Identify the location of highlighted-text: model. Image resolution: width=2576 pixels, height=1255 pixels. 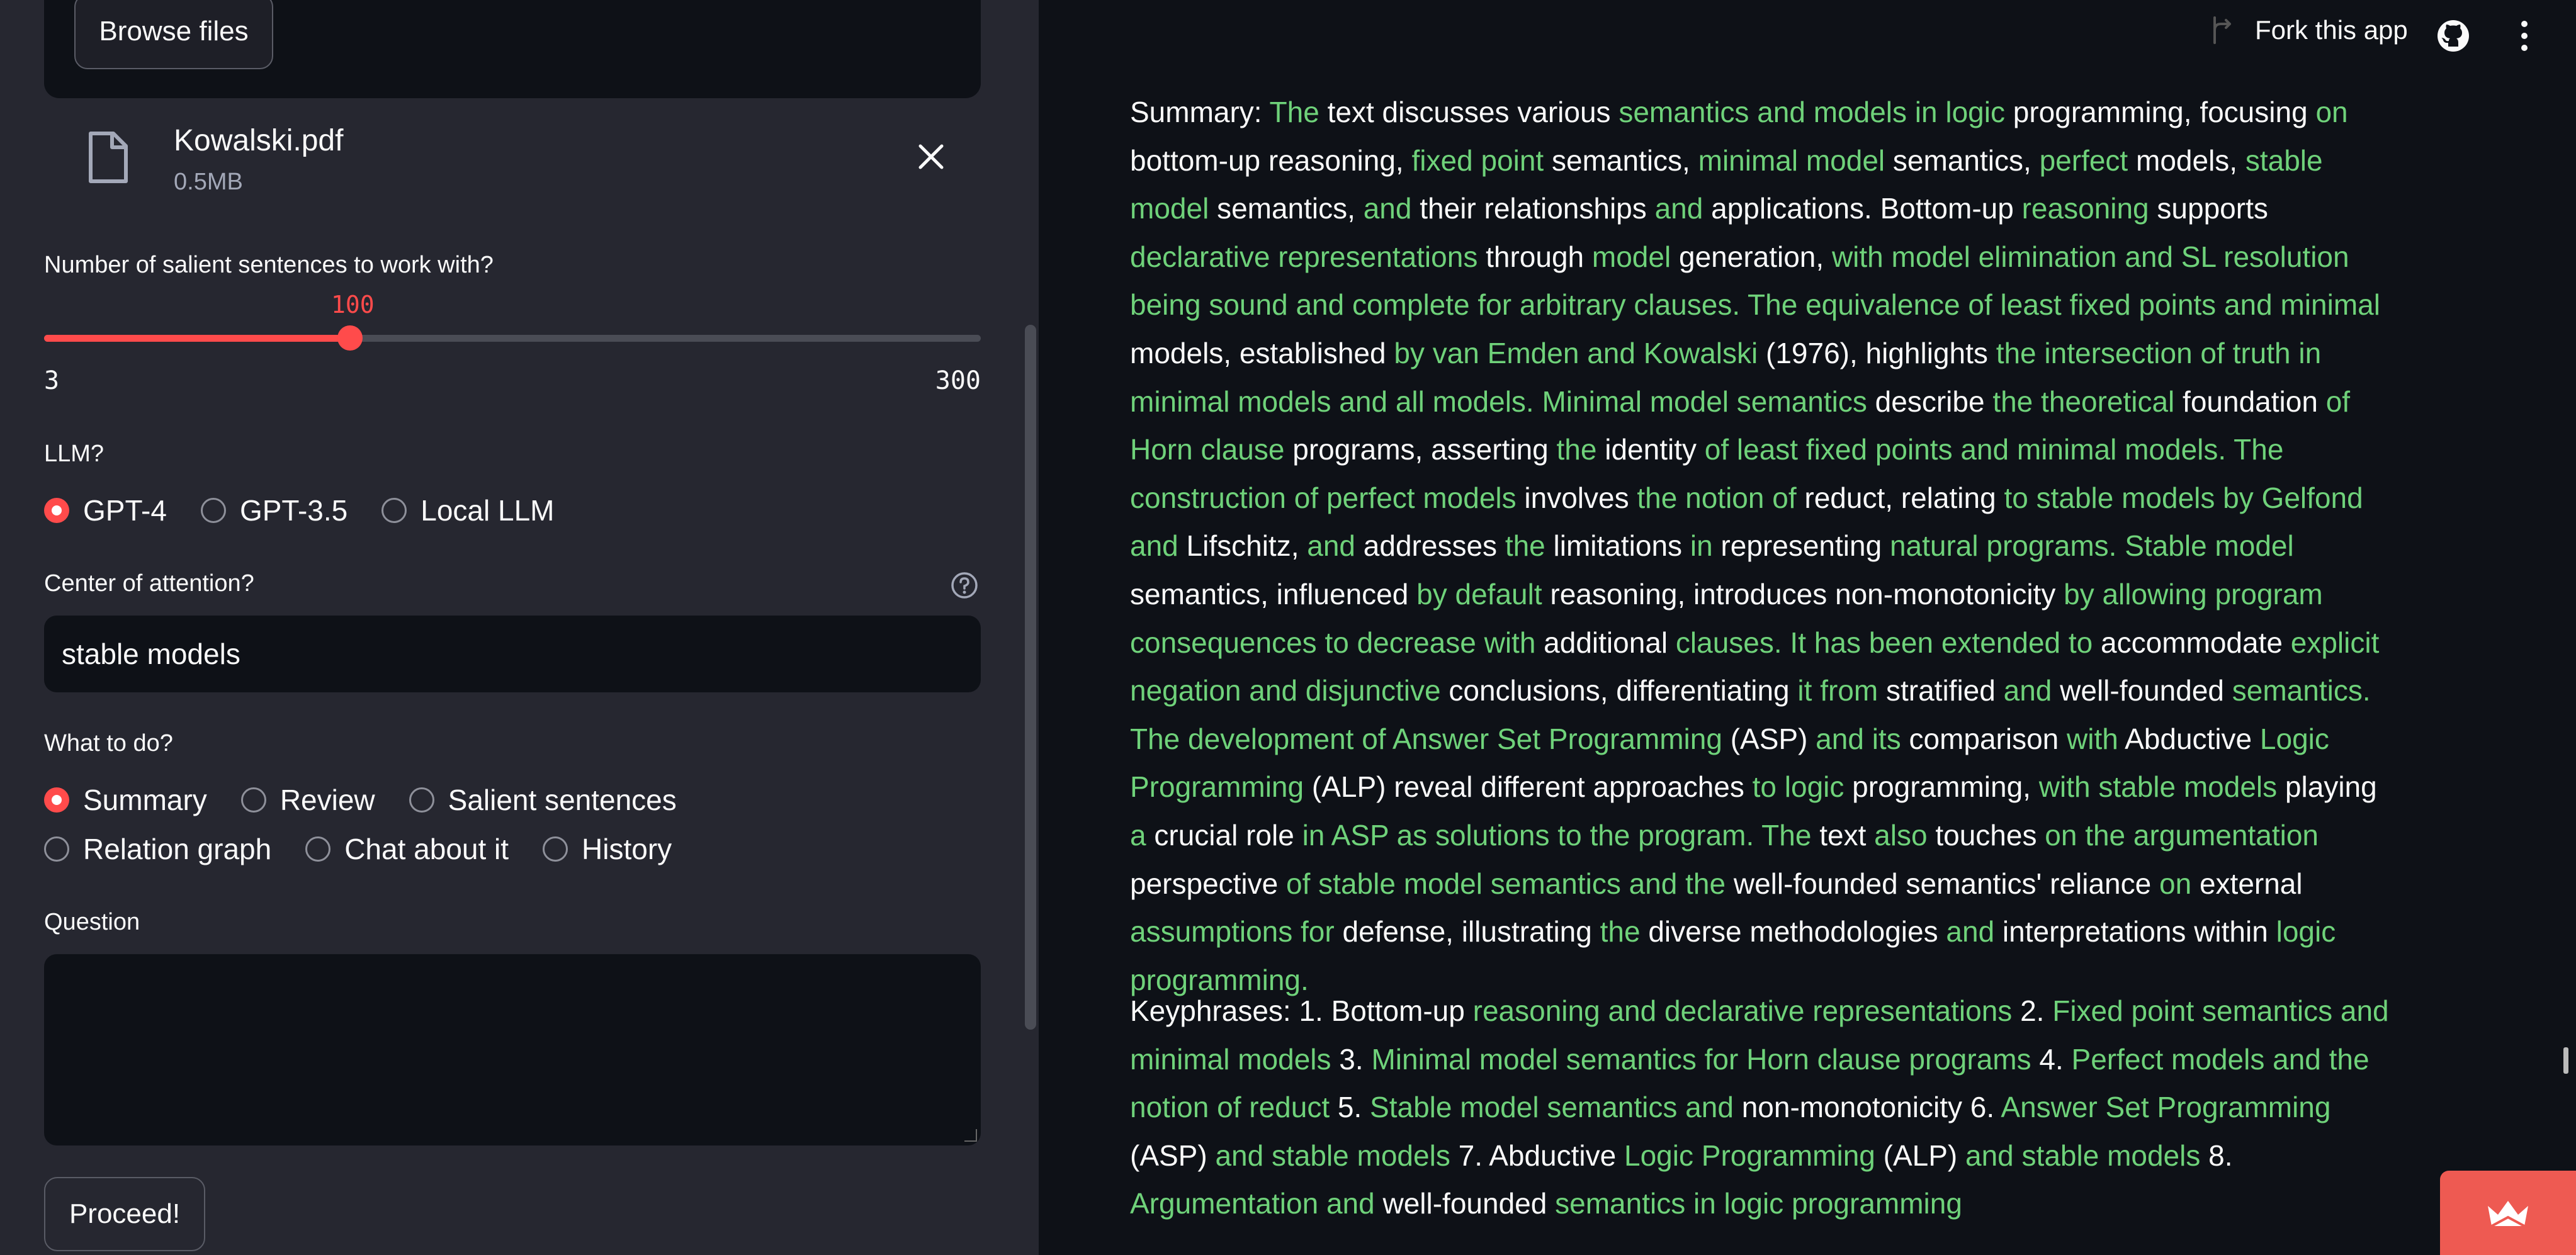
(1631, 256).